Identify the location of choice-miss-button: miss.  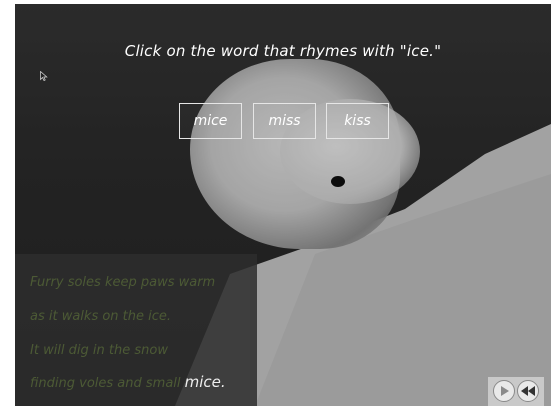
(284, 121).